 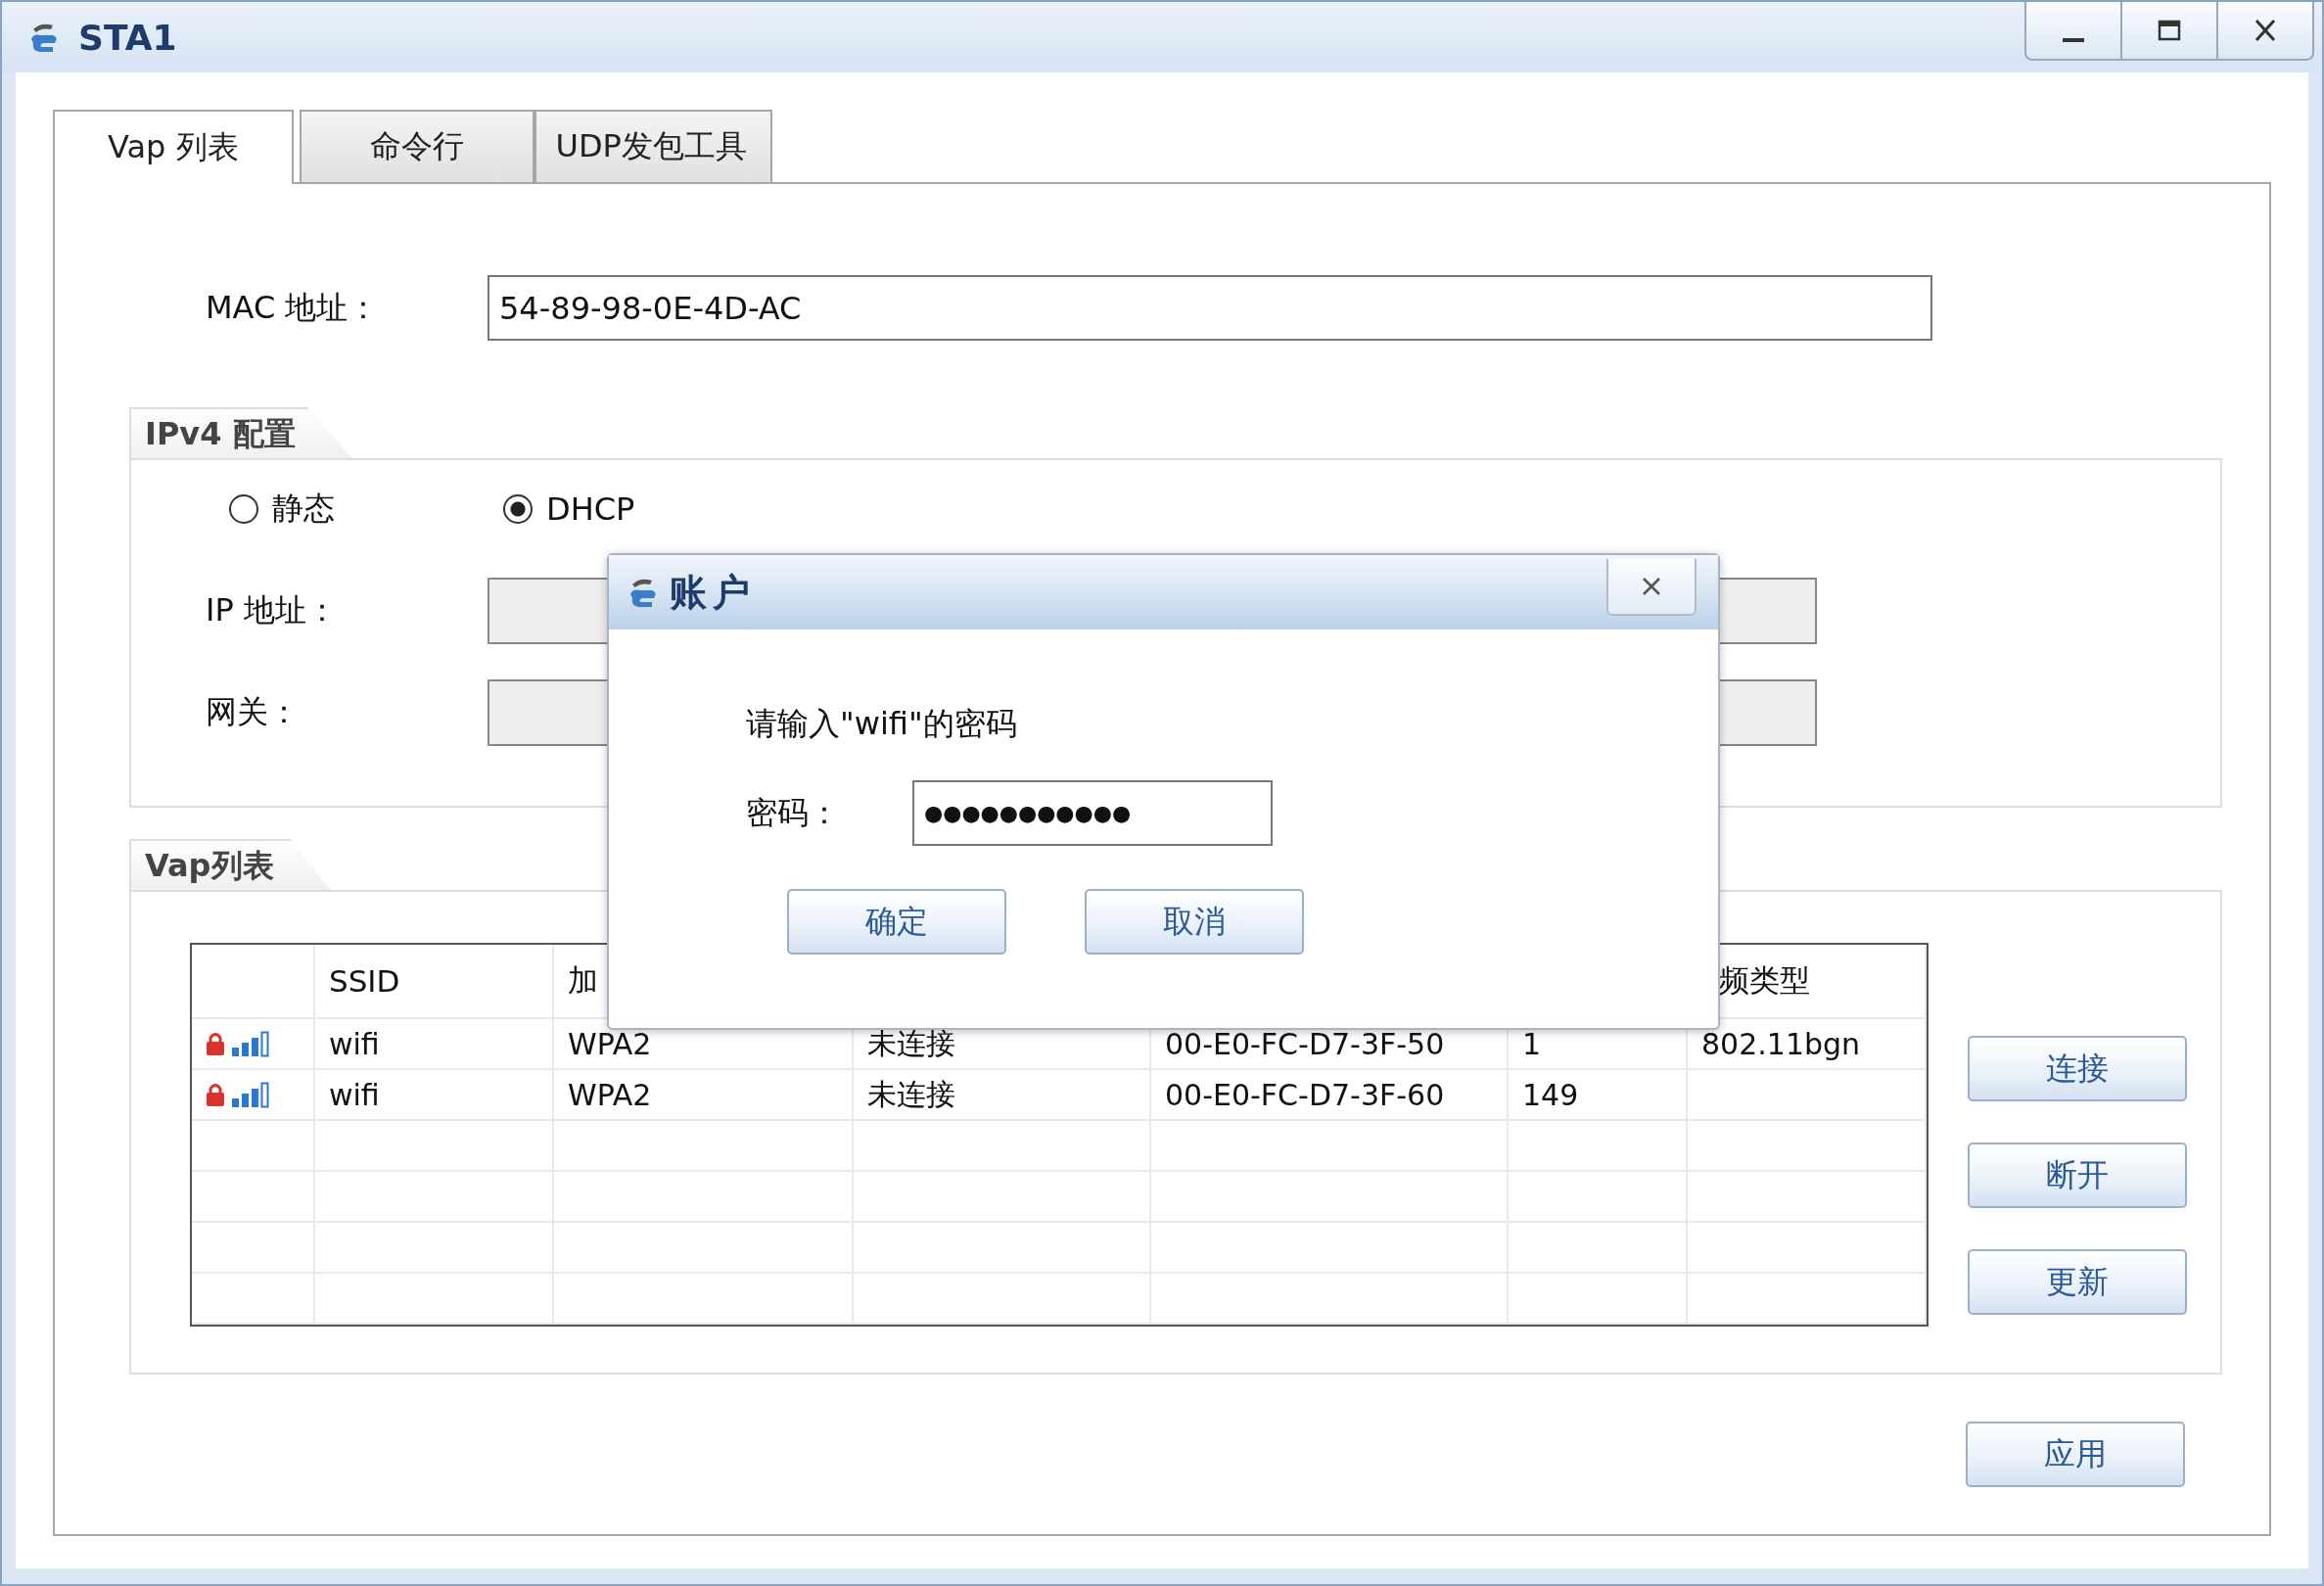 What do you see at coordinates (590, 509) in the screenshot?
I see `radio-label: DHCP` at bounding box center [590, 509].